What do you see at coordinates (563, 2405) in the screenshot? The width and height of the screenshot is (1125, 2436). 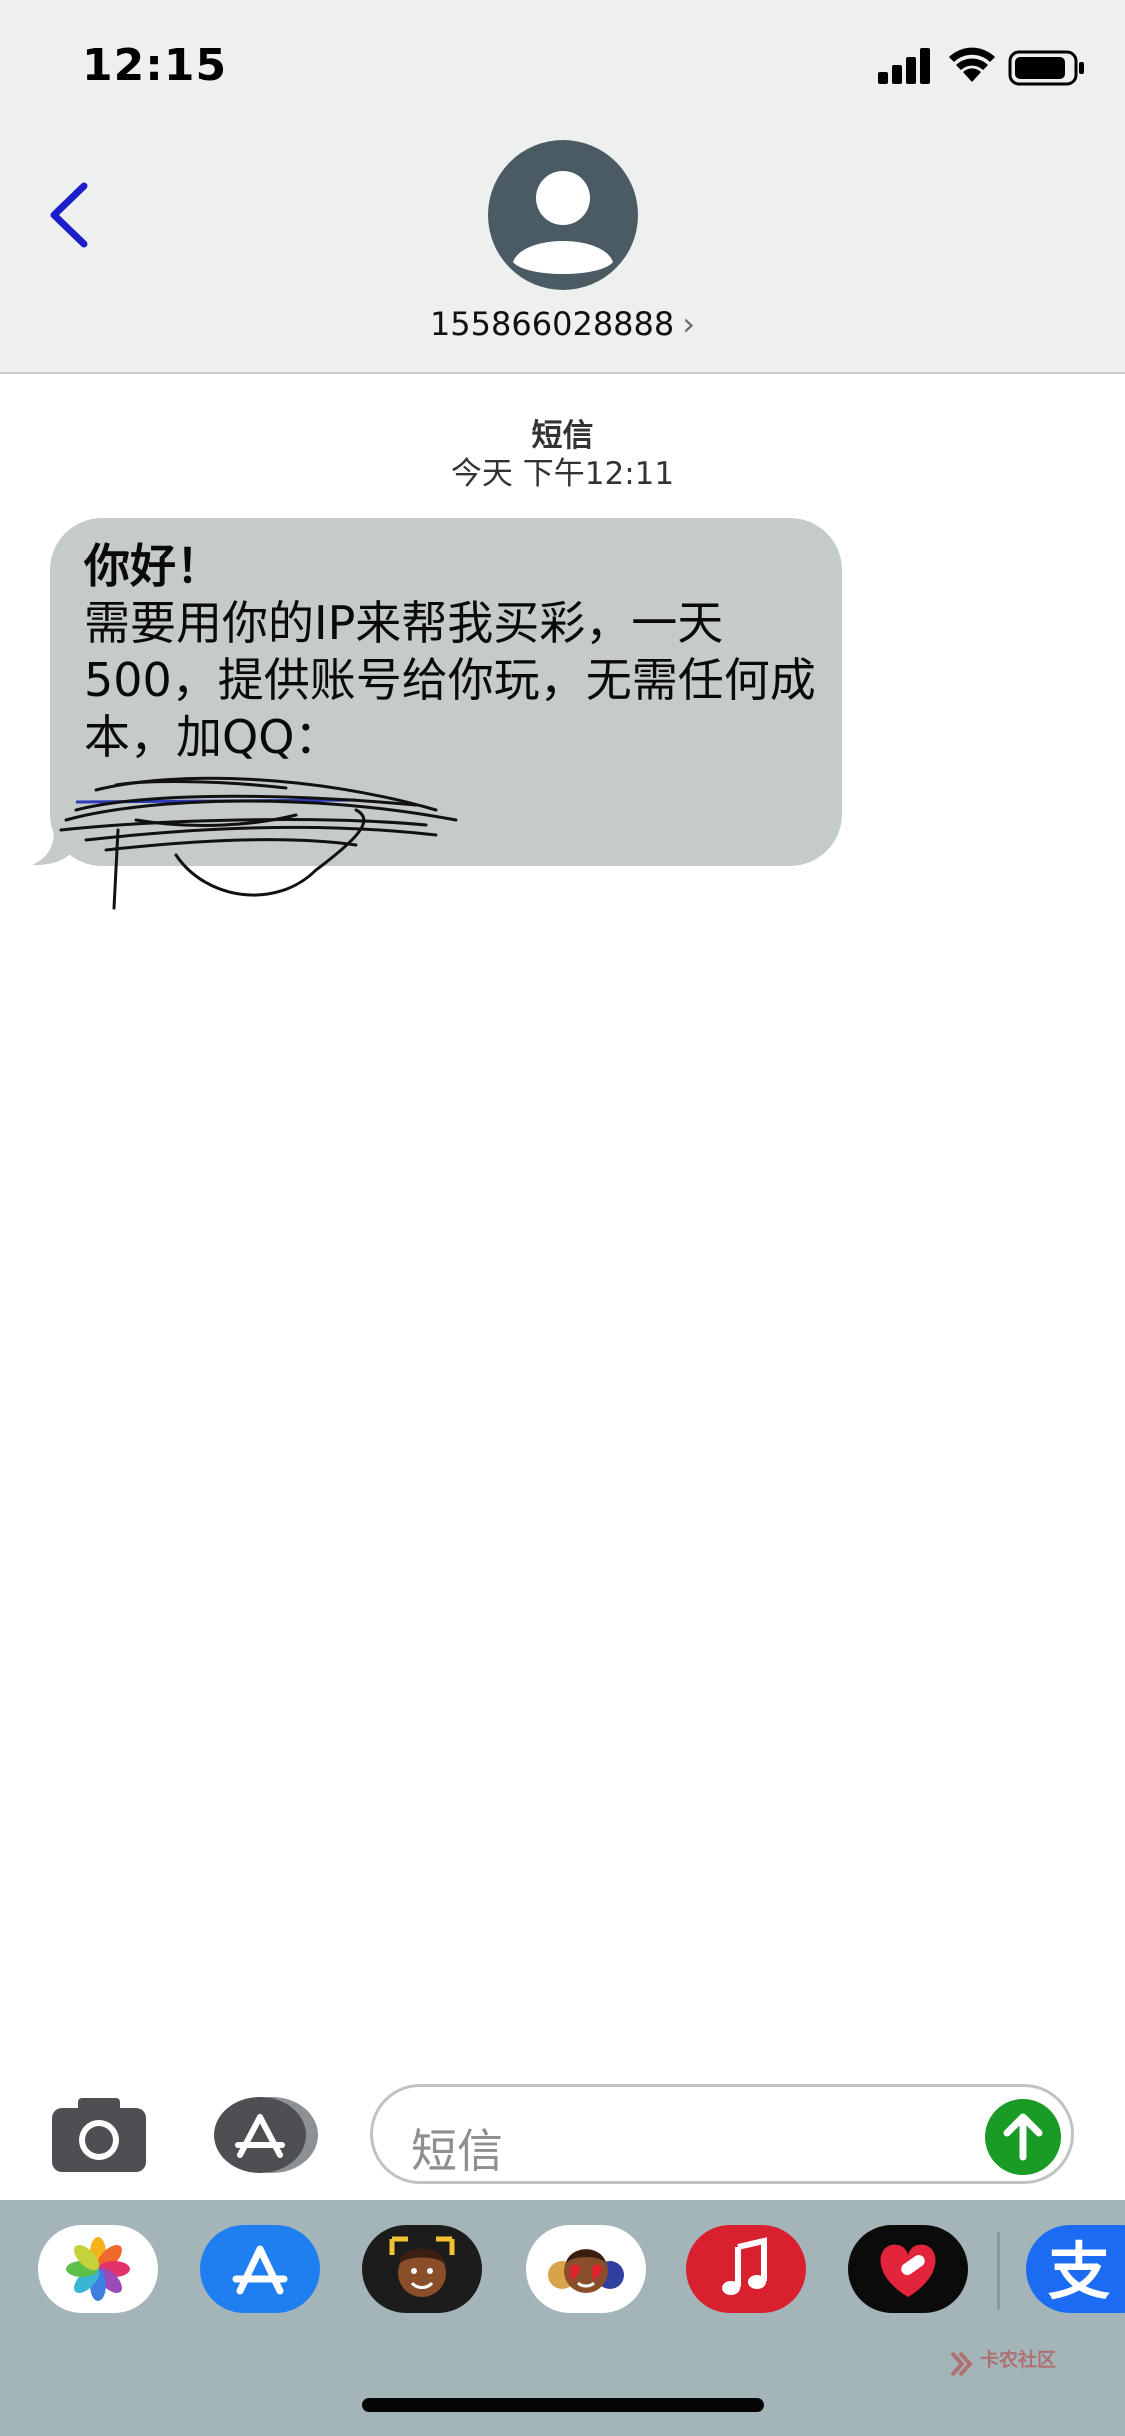 I see `home-indicator` at bounding box center [563, 2405].